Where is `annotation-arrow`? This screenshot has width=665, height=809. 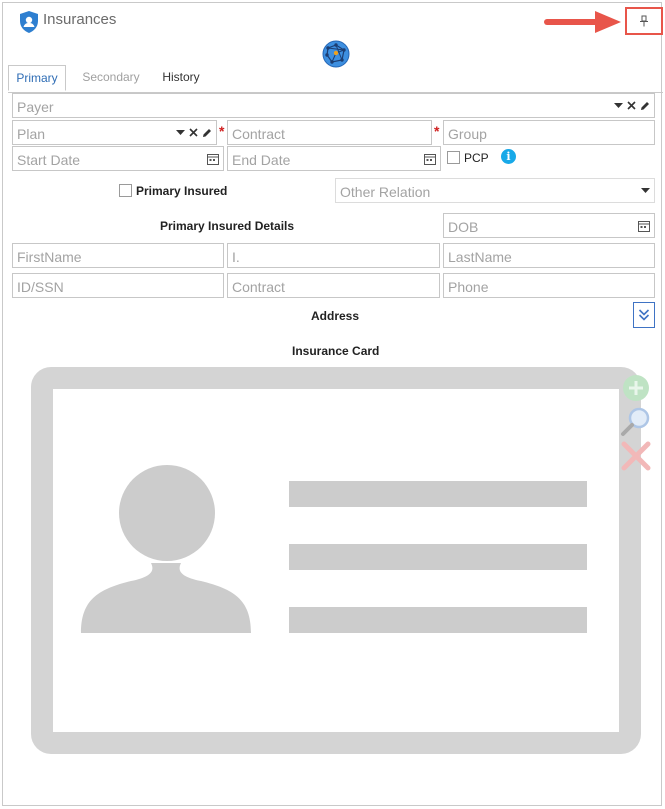
annotation-arrow is located at coordinates (582, 22).